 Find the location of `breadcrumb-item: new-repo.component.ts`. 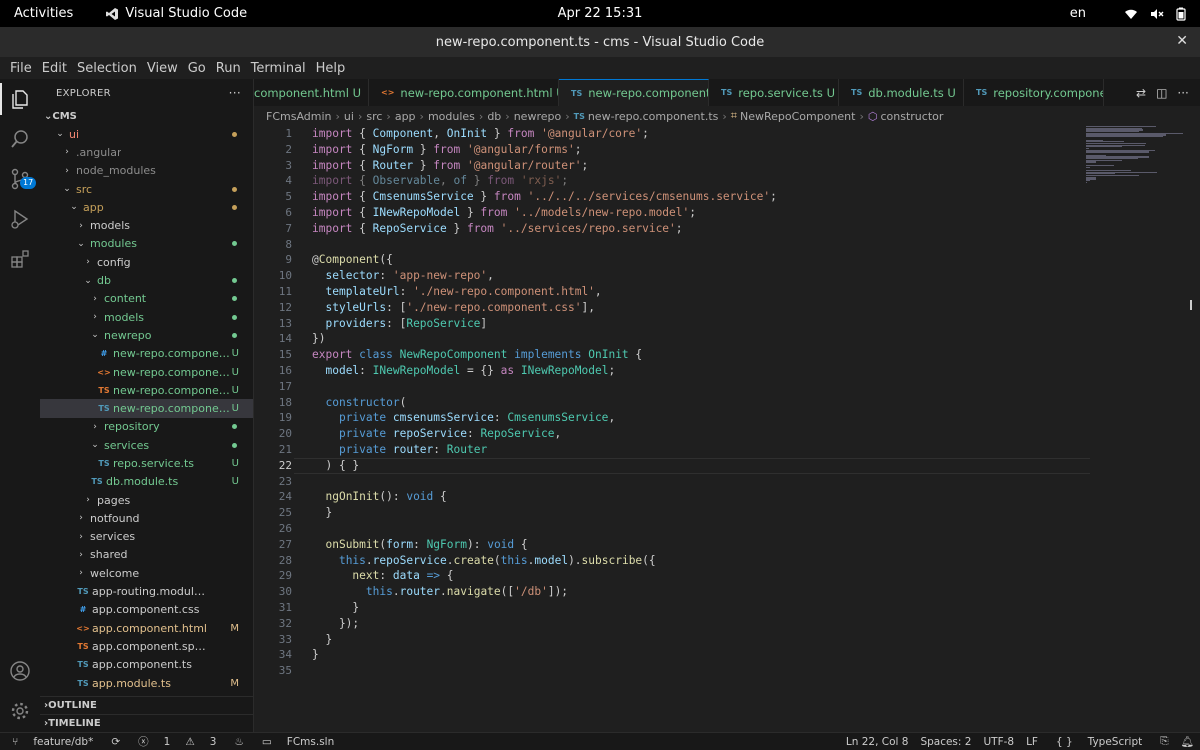

breadcrumb-item: new-repo.component.ts is located at coordinates (653, 116).